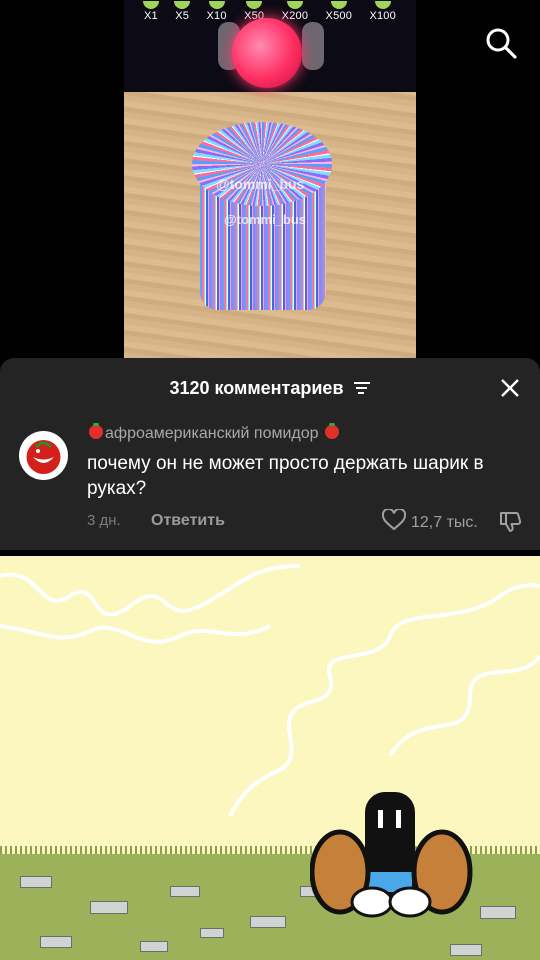 The image size is (540, 960). What do you see at coordinates (391, 855) in the screenshot?
I see `cartoon-character` at bounding box center [391, 855].